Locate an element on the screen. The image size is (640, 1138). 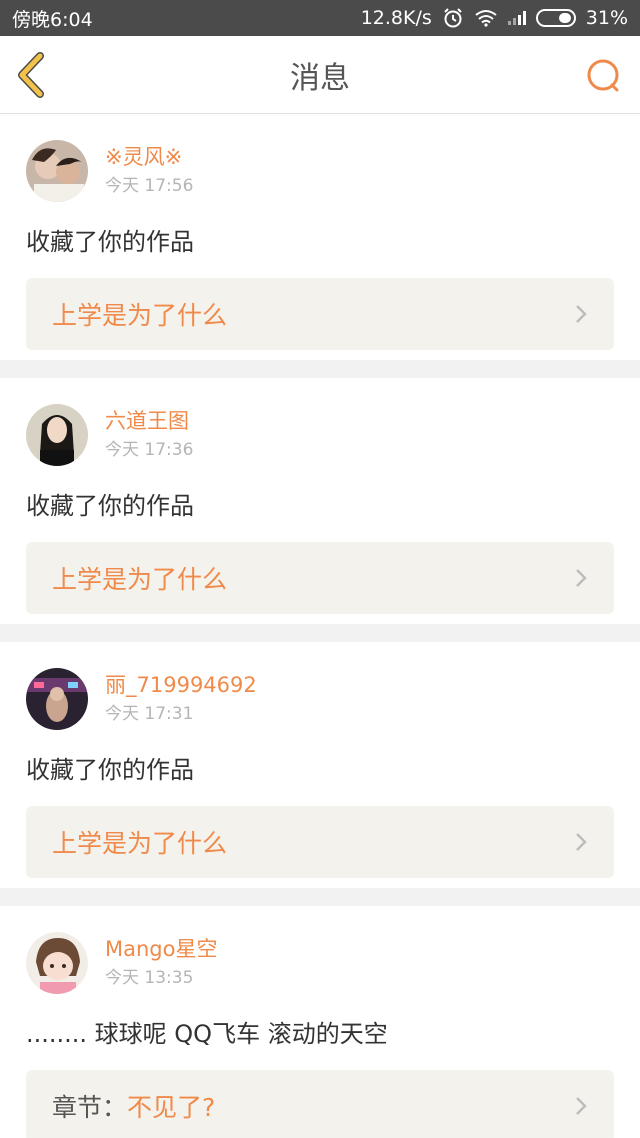
app-header: 消息 is located at coordinates (320, 75).